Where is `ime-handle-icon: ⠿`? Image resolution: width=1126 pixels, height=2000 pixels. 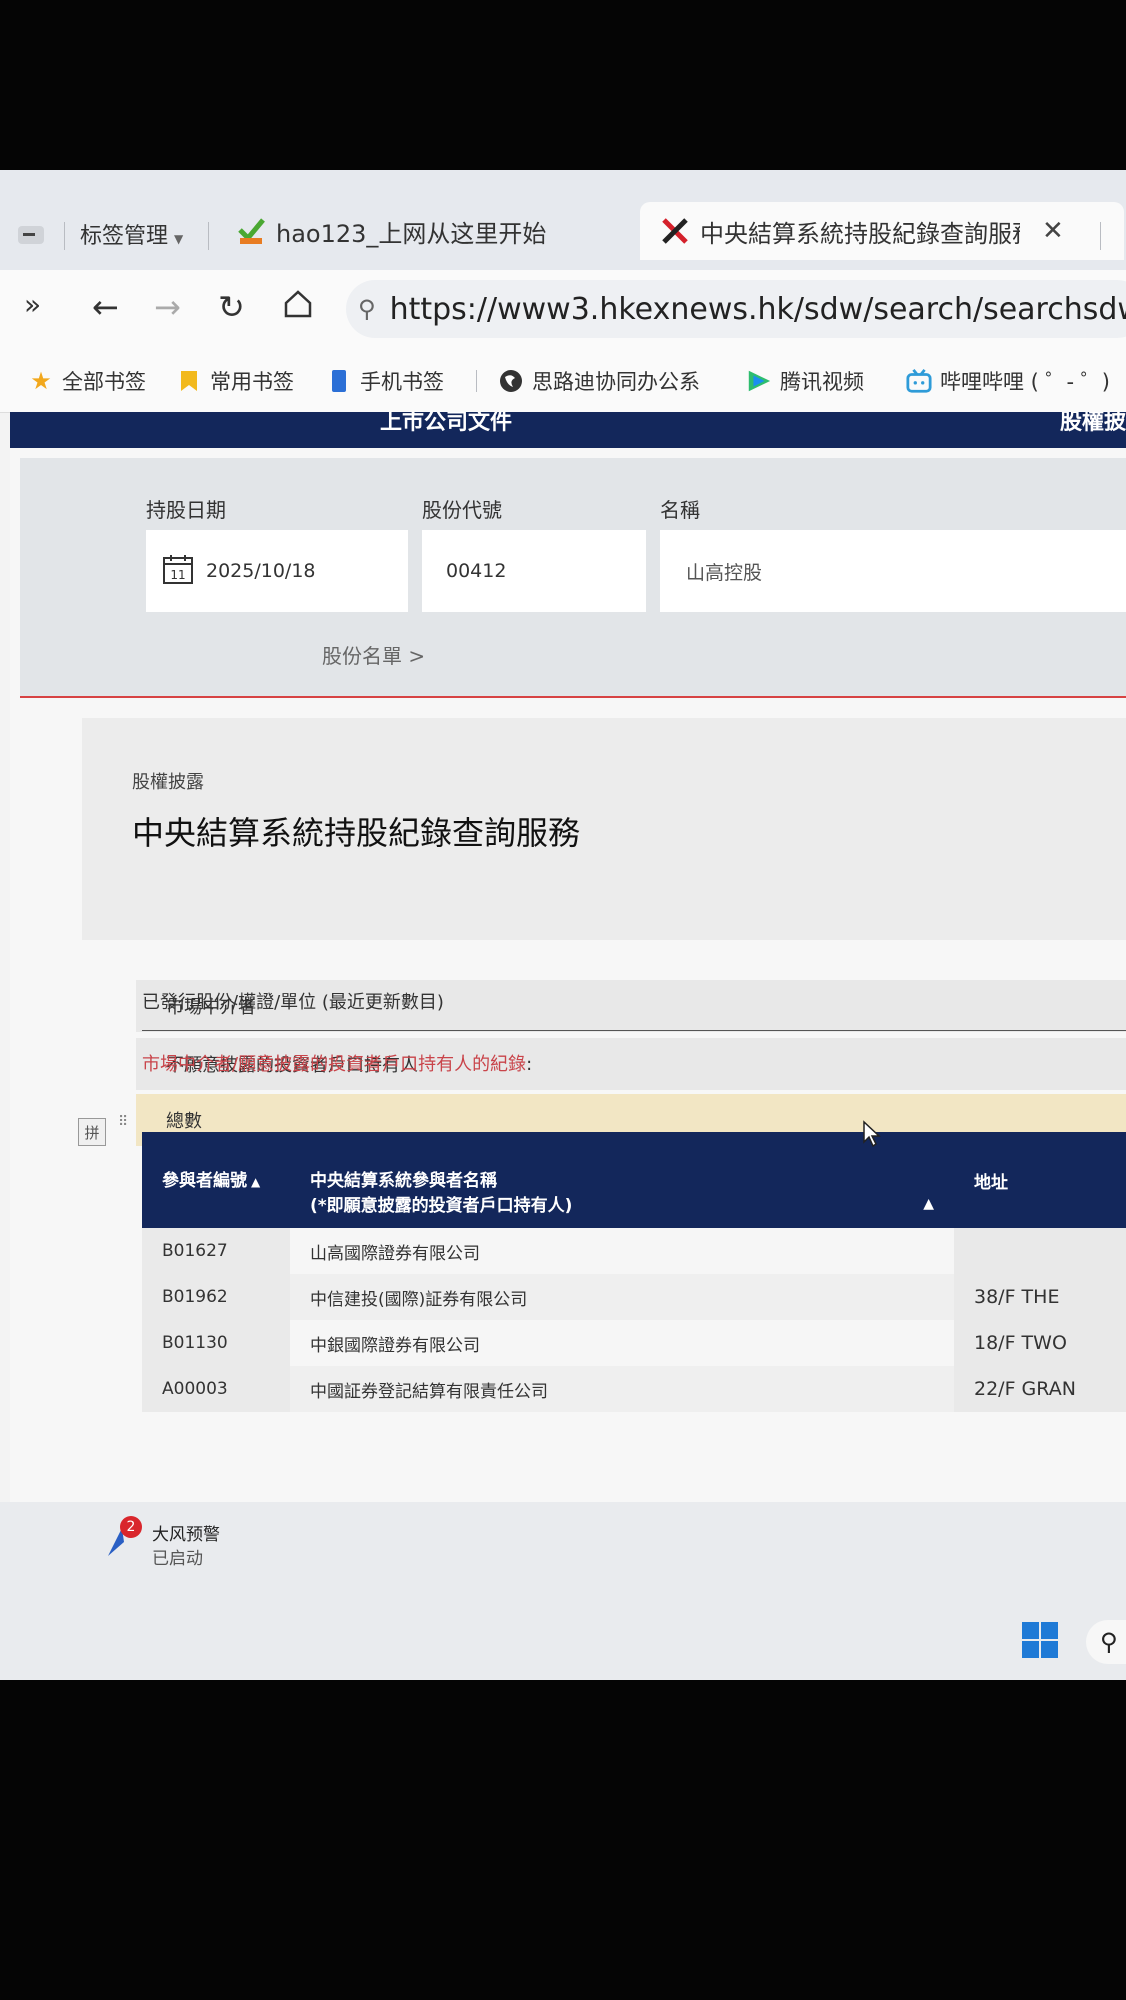 ime-handle-icon: ⠿ is located at coordinates (123, 1122).